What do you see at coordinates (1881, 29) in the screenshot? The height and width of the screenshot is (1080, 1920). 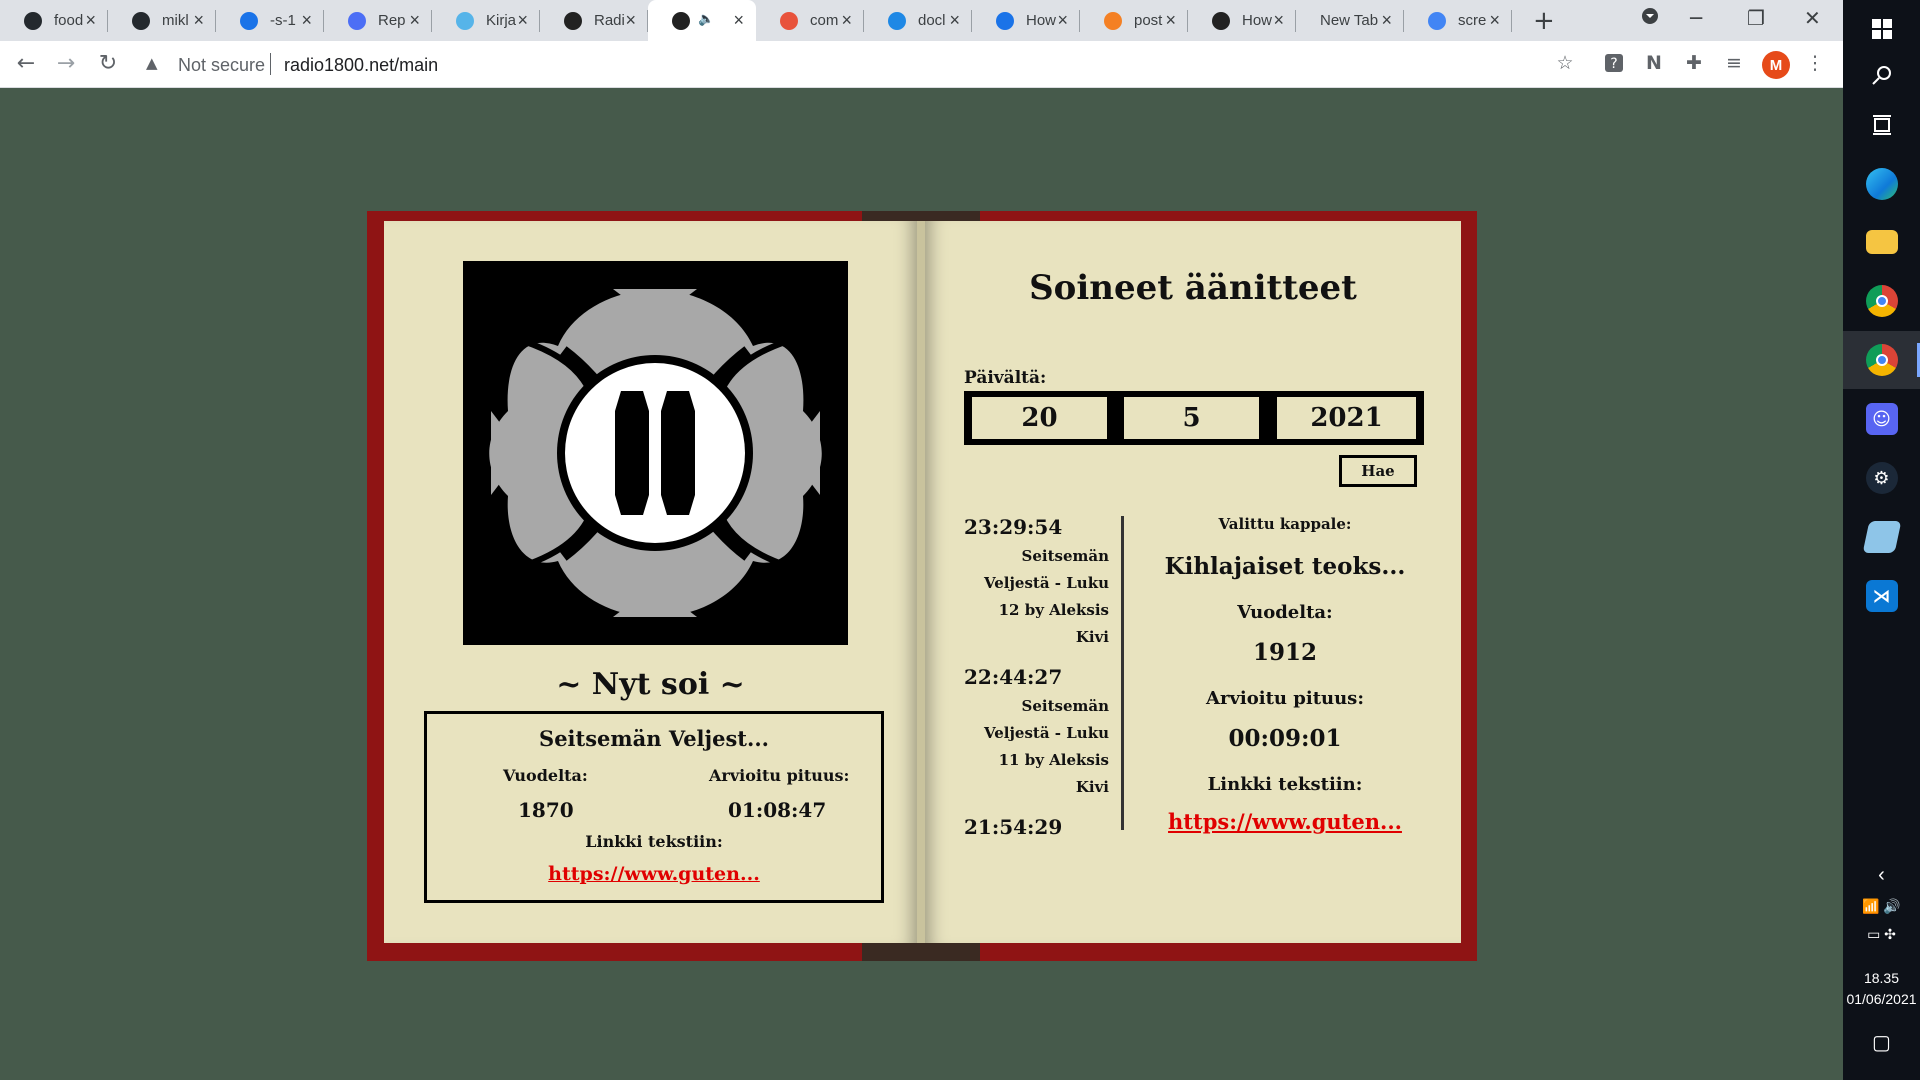 I see `windows-icon` at bounding box center [1881, 29].